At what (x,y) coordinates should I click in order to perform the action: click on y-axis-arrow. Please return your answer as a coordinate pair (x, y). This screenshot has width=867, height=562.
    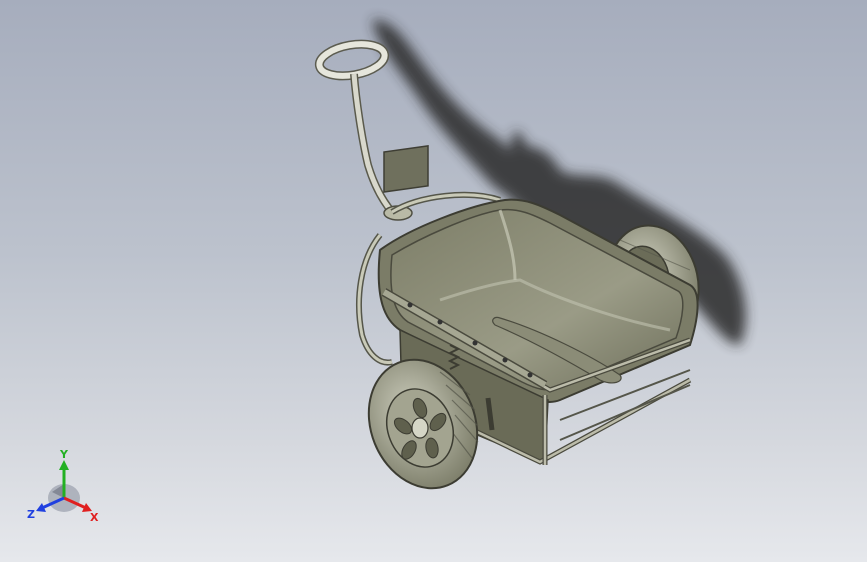
    Looking at the image, I should click on (64, 465).